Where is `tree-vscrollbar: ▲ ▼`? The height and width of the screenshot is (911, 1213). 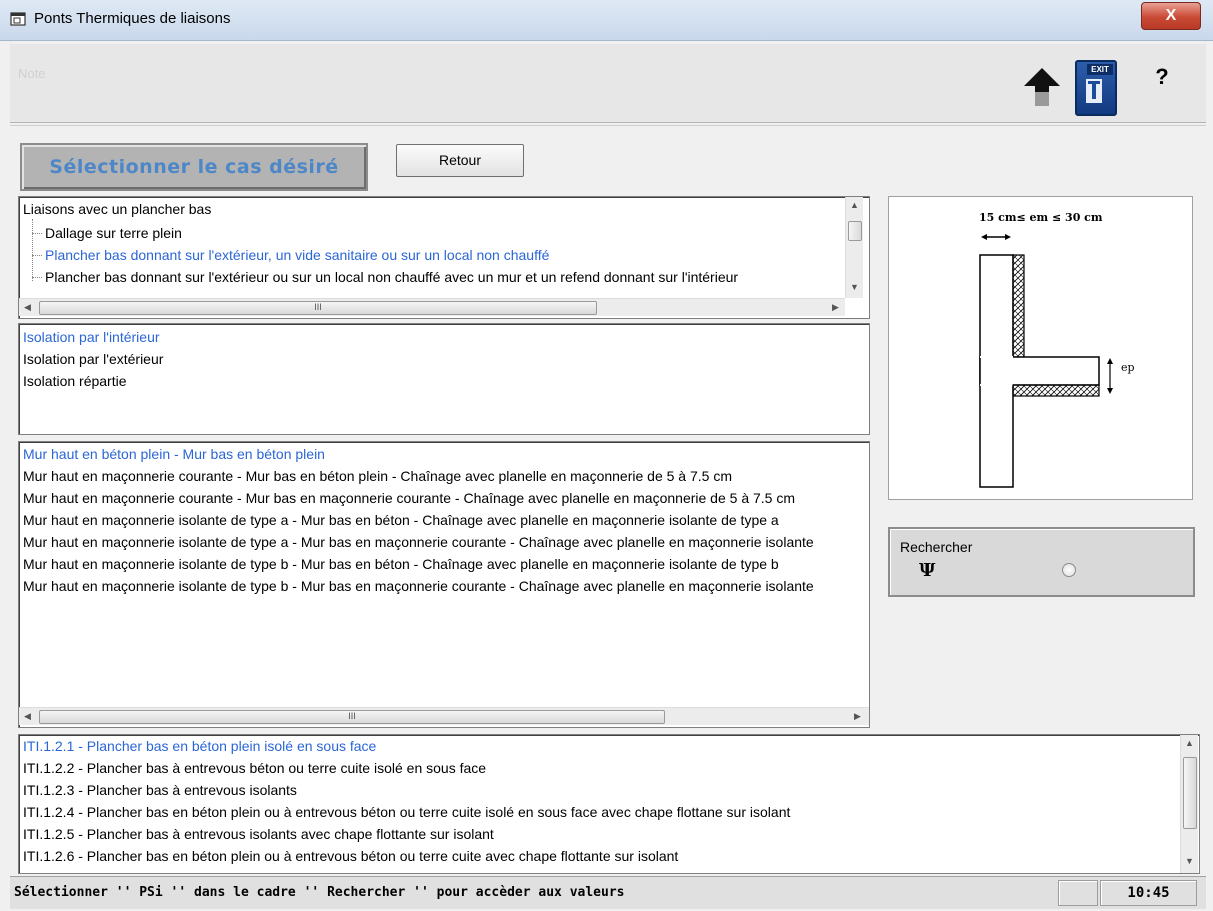
tree-vscrollbar: ▲ ▼ is located at coordinates (854, 247).